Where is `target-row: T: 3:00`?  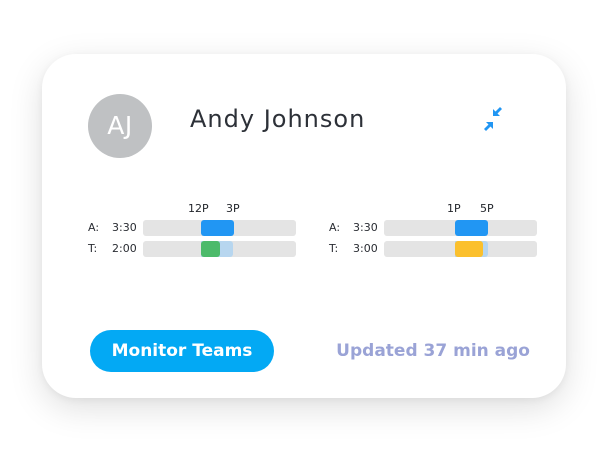 target-row: T: 3:00 is located at coordinates (434, 249).